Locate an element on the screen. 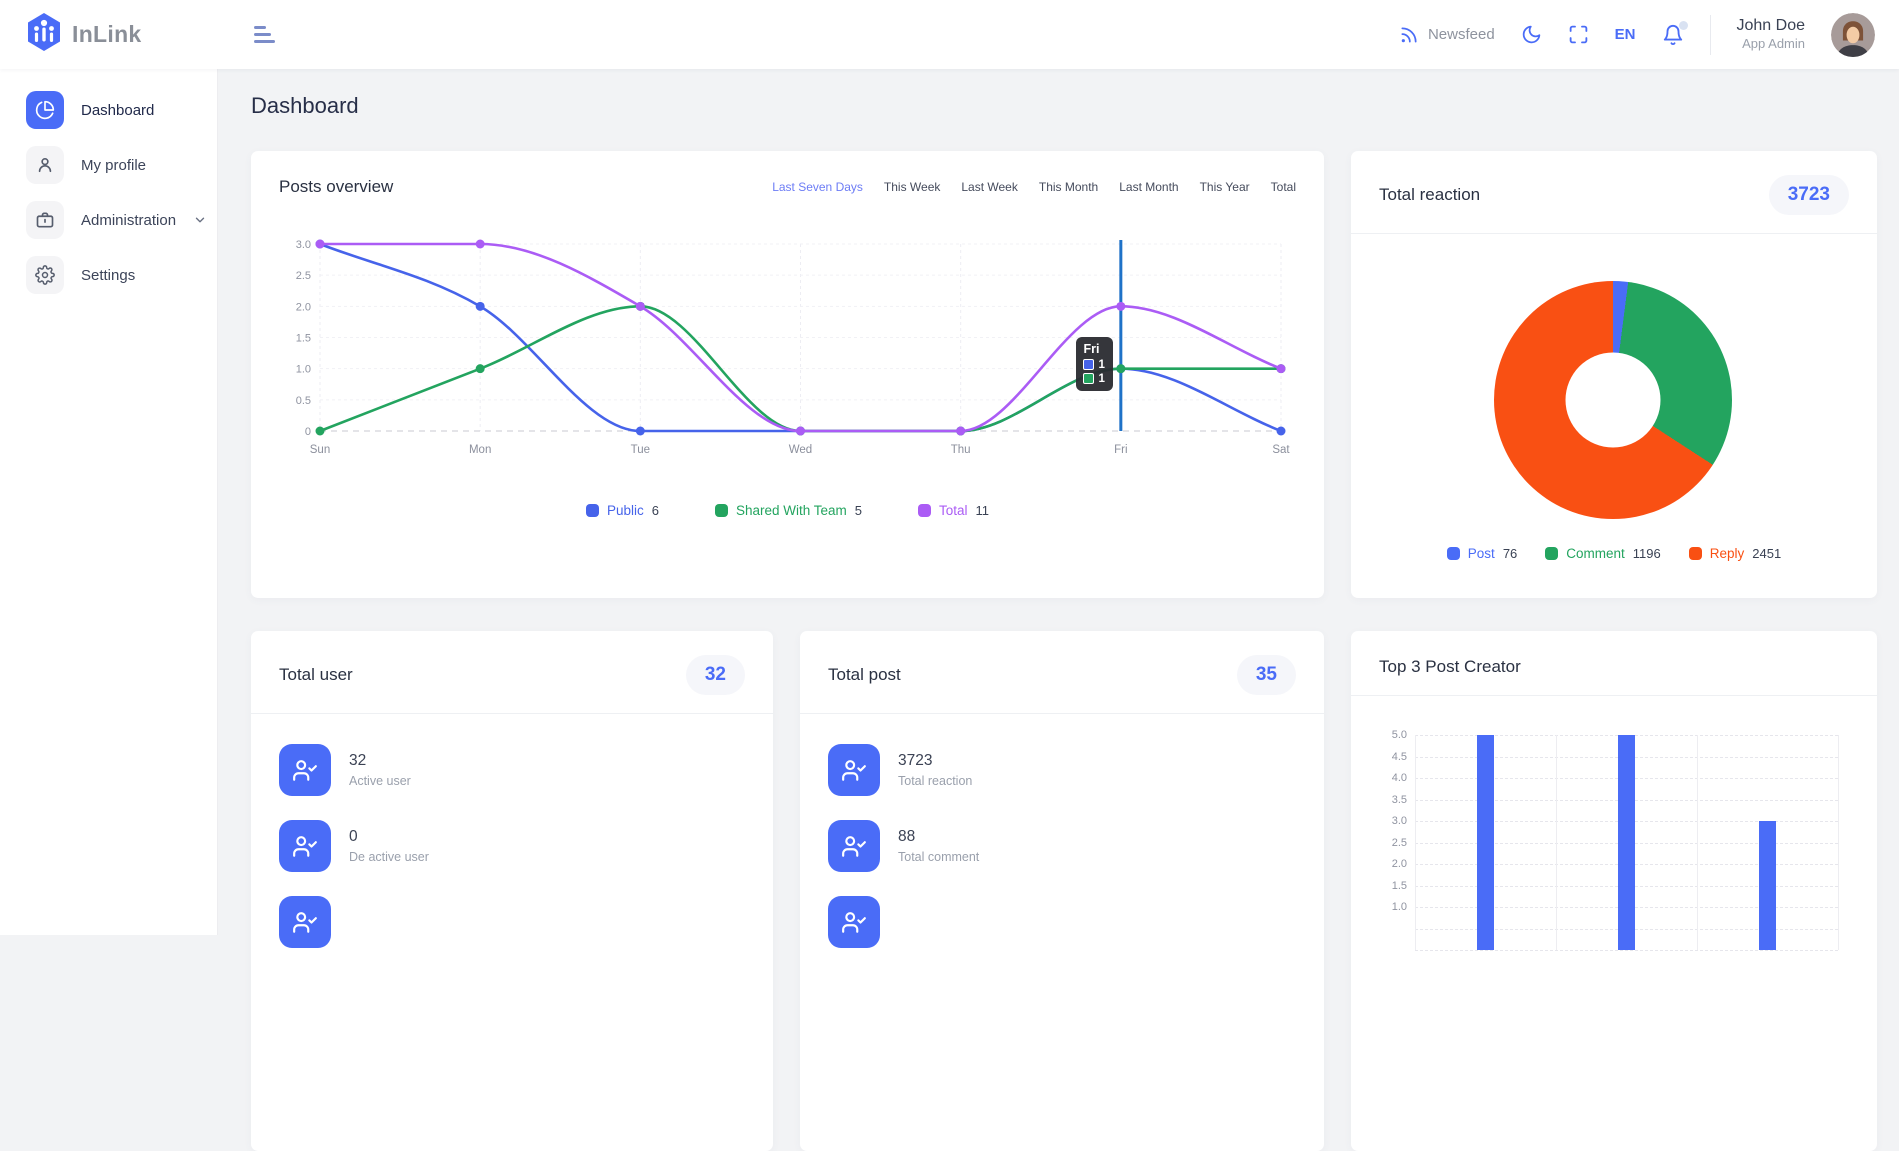 The width and height of the screenshot is (1899, 1151). total-user-card: Total user32 32Active user 0De active user is located at coordinates (512, 891).